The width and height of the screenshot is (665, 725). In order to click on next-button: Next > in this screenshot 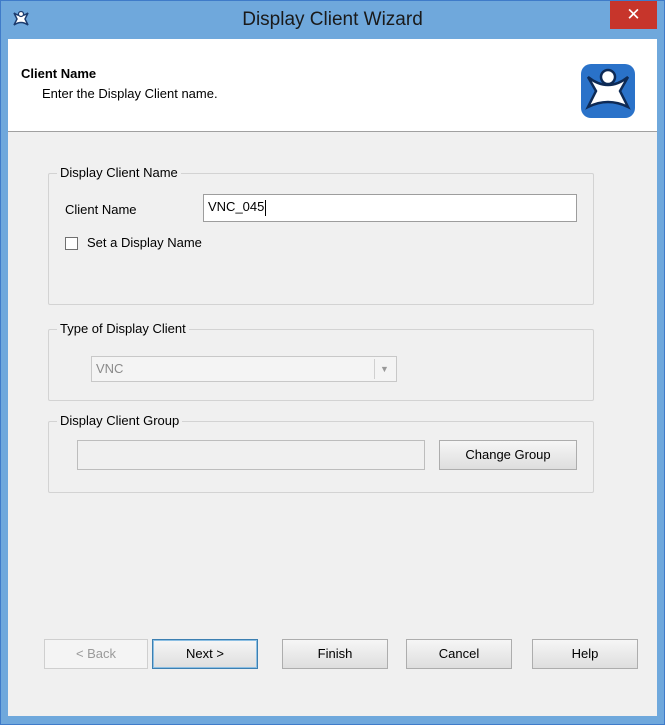, I will do `click(205, 654)`.